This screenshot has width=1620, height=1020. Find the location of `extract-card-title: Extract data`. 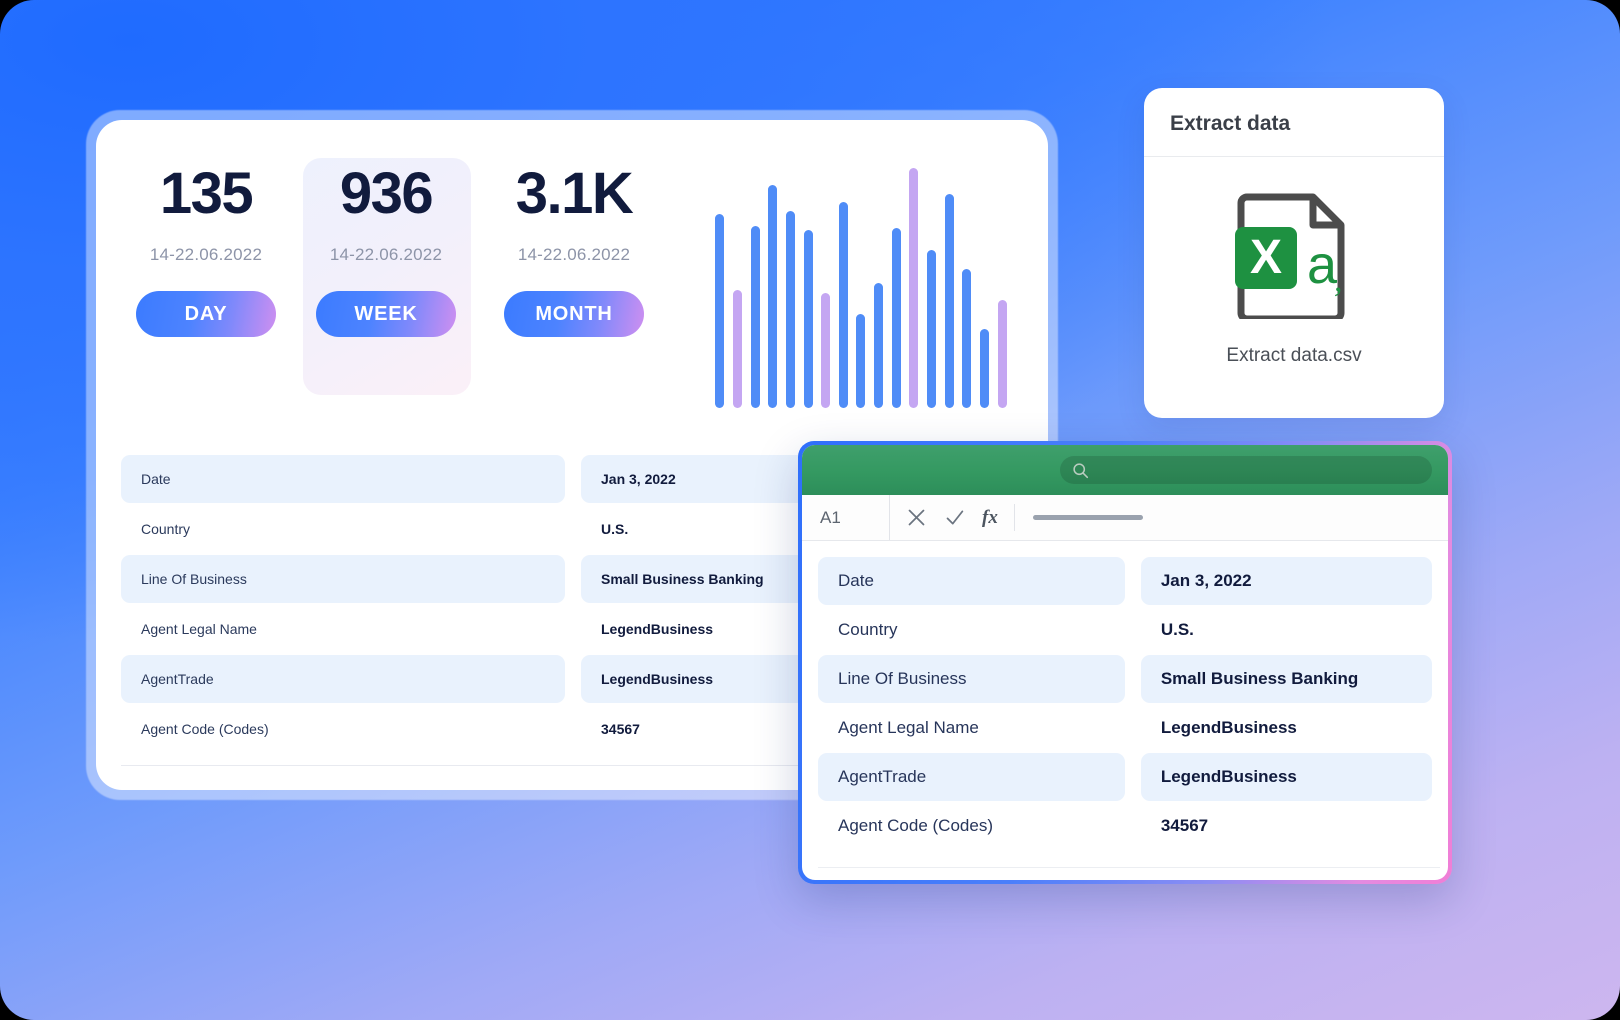

extract-card-title: Extract data is located at coordinates (1230, 123).